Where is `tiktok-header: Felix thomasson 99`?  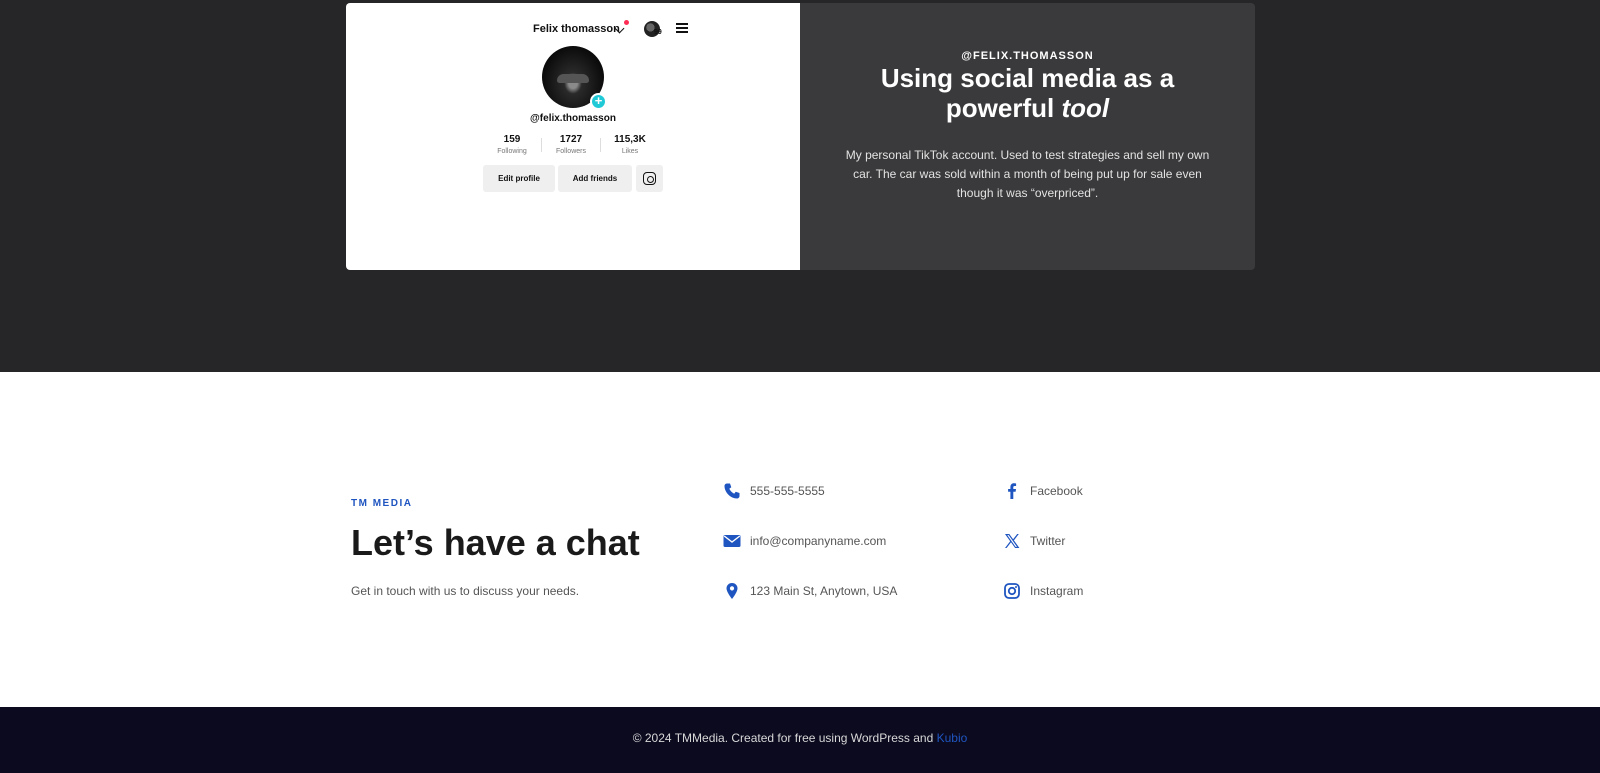 tiktok-header: Felix thomasson 99 is located at coordinates (573, 30).